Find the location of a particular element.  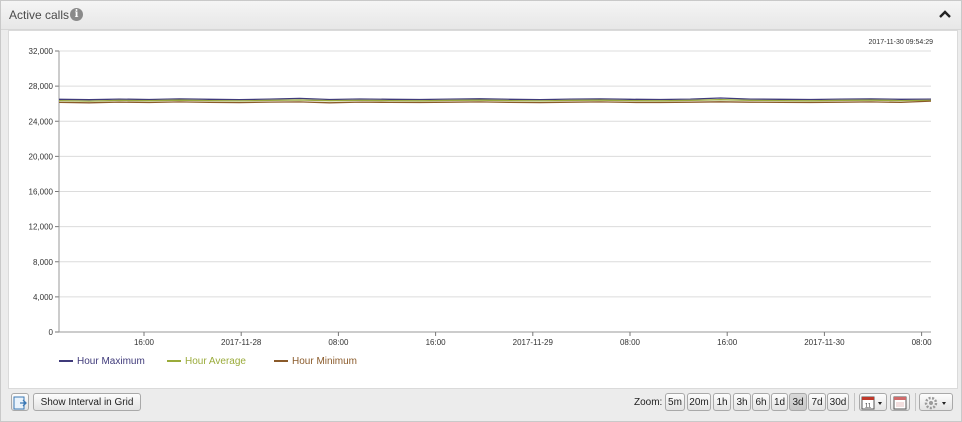

y-tick-label: 12,000 is located at coordinates (41, 227).